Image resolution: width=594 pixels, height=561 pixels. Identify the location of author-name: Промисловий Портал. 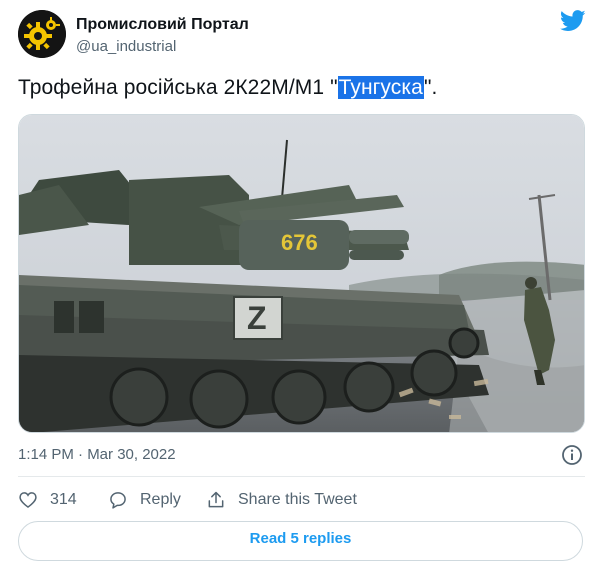
(162, 25).